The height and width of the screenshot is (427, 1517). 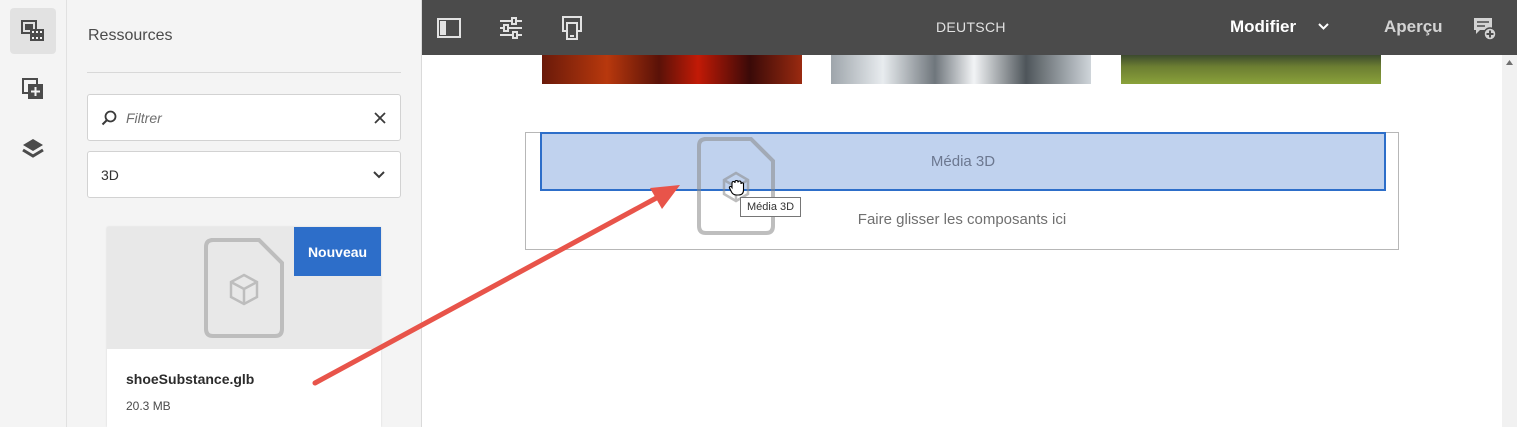 What do you see at coordinates (244, 72) in the screenshot?
I see `panel-divider` at bounding box center [244, 72].